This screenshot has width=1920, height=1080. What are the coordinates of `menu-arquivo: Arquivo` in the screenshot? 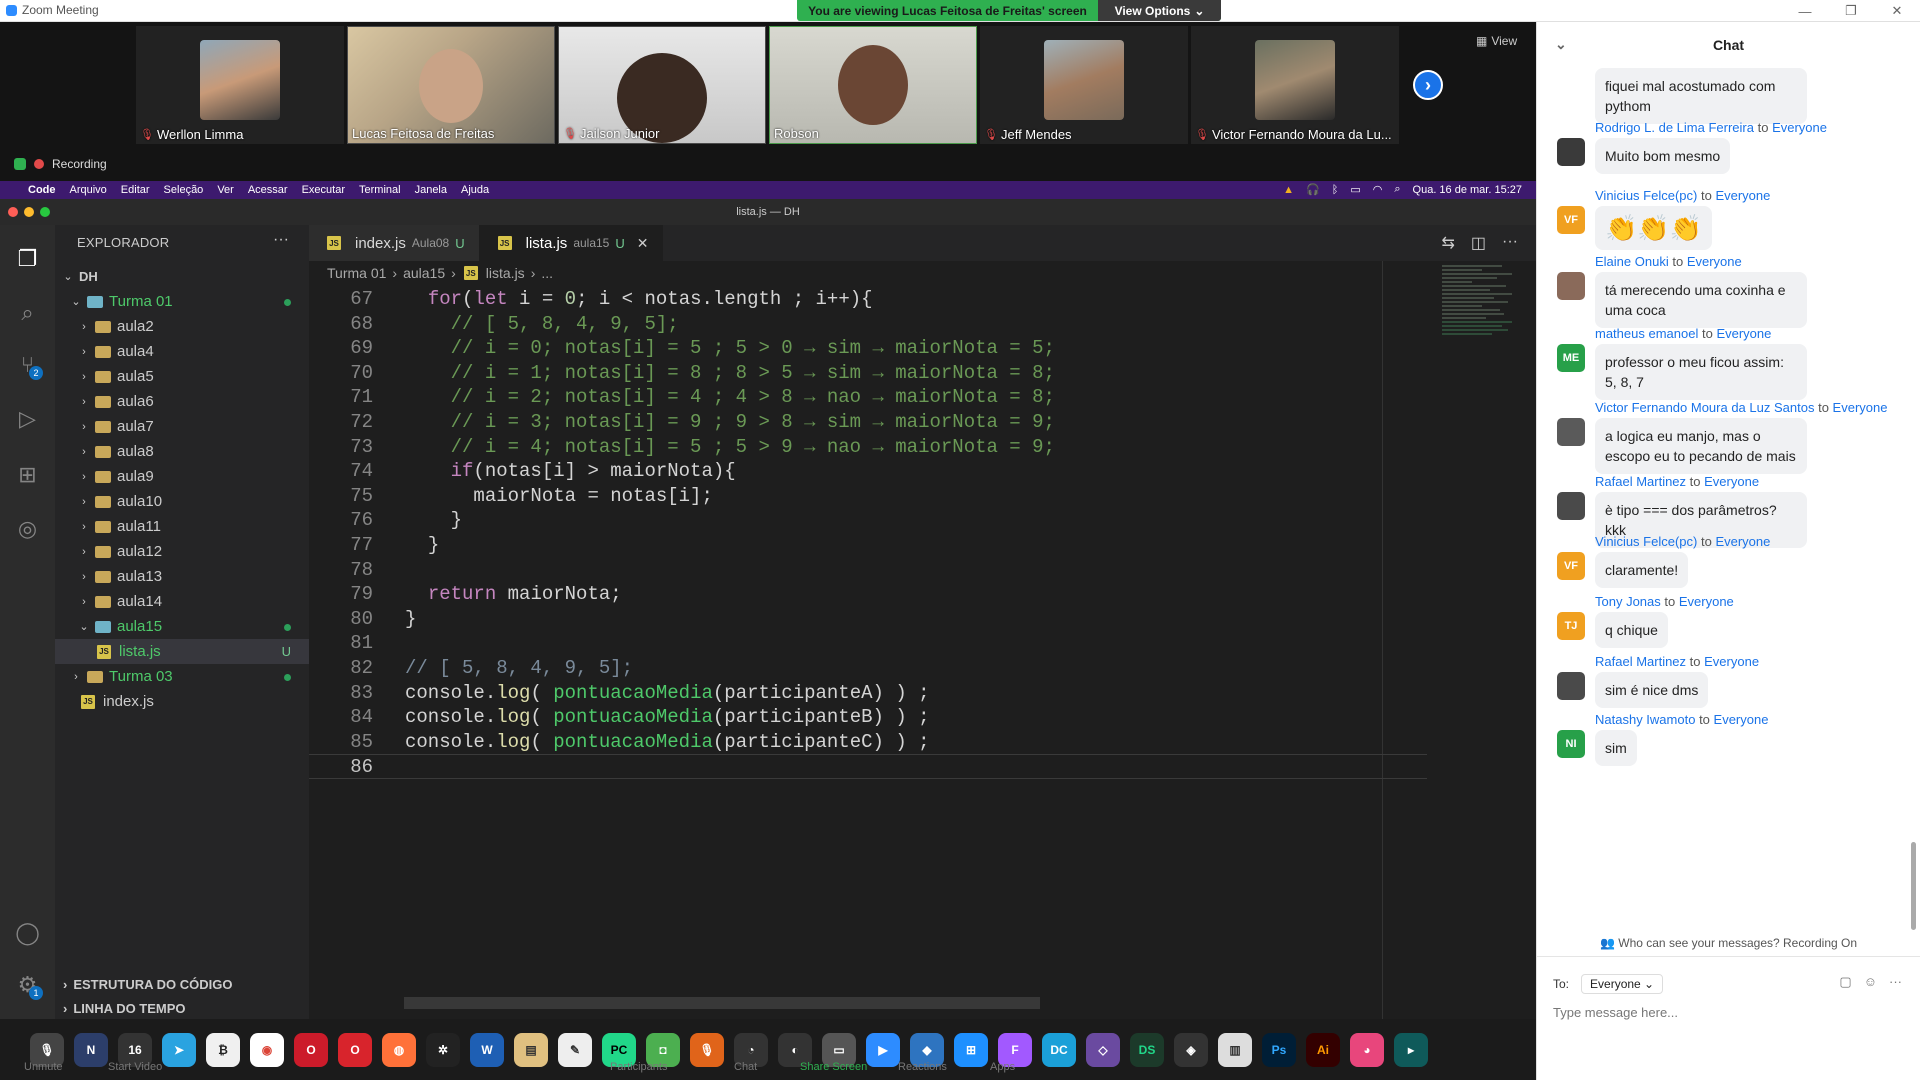 It's located at (88, 190).